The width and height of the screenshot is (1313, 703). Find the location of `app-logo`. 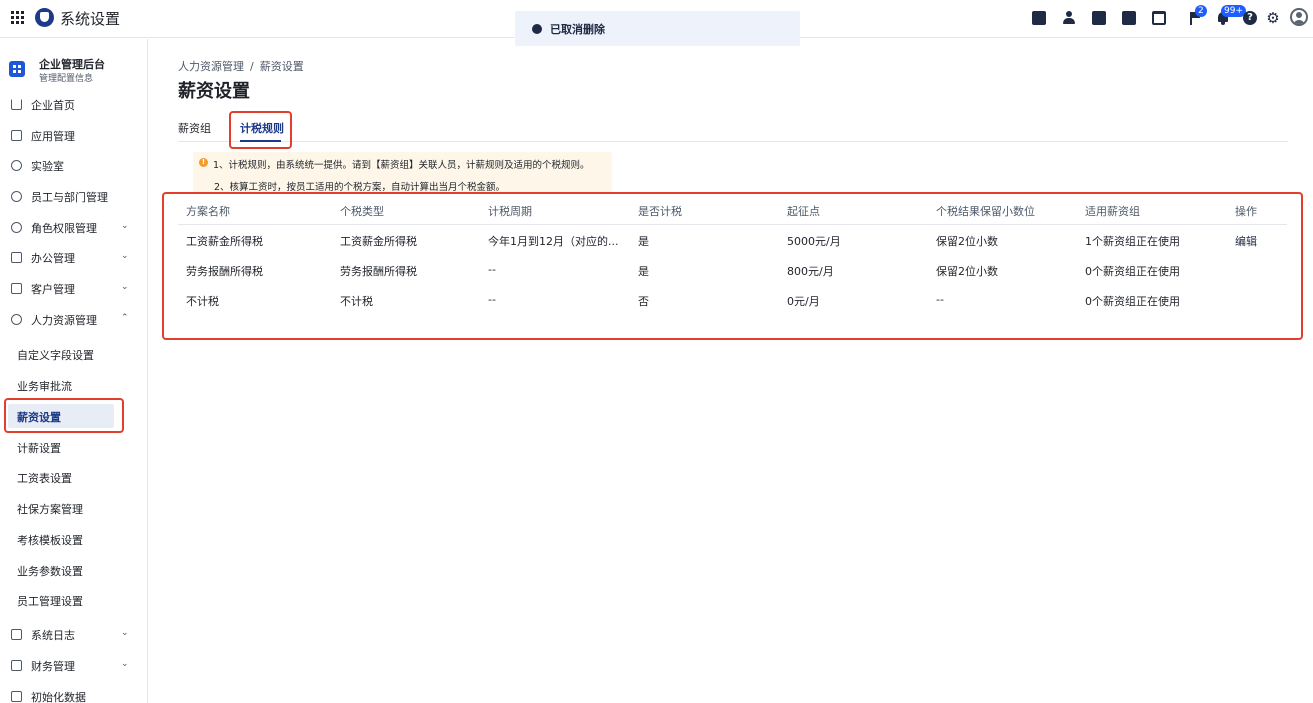

app-logo is located at coordinates (44, 17).